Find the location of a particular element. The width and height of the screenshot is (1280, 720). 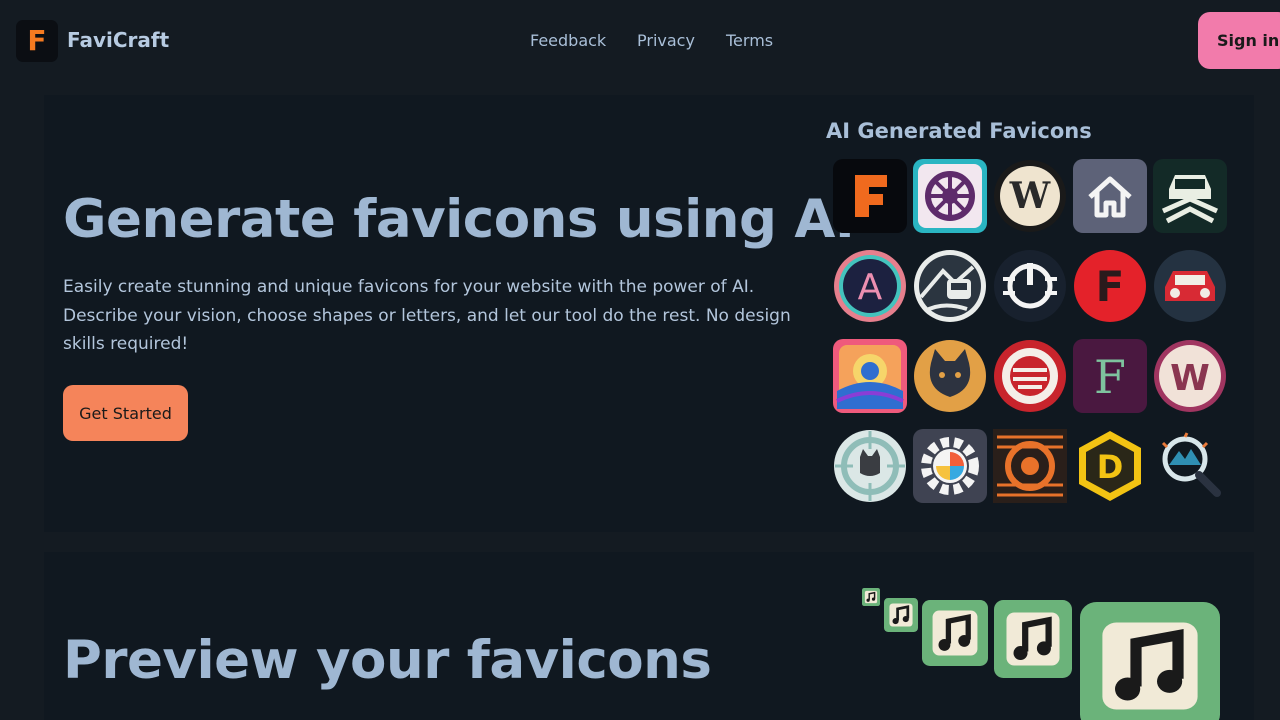

letter-a-icon: A is located at coordinates (870, 286).